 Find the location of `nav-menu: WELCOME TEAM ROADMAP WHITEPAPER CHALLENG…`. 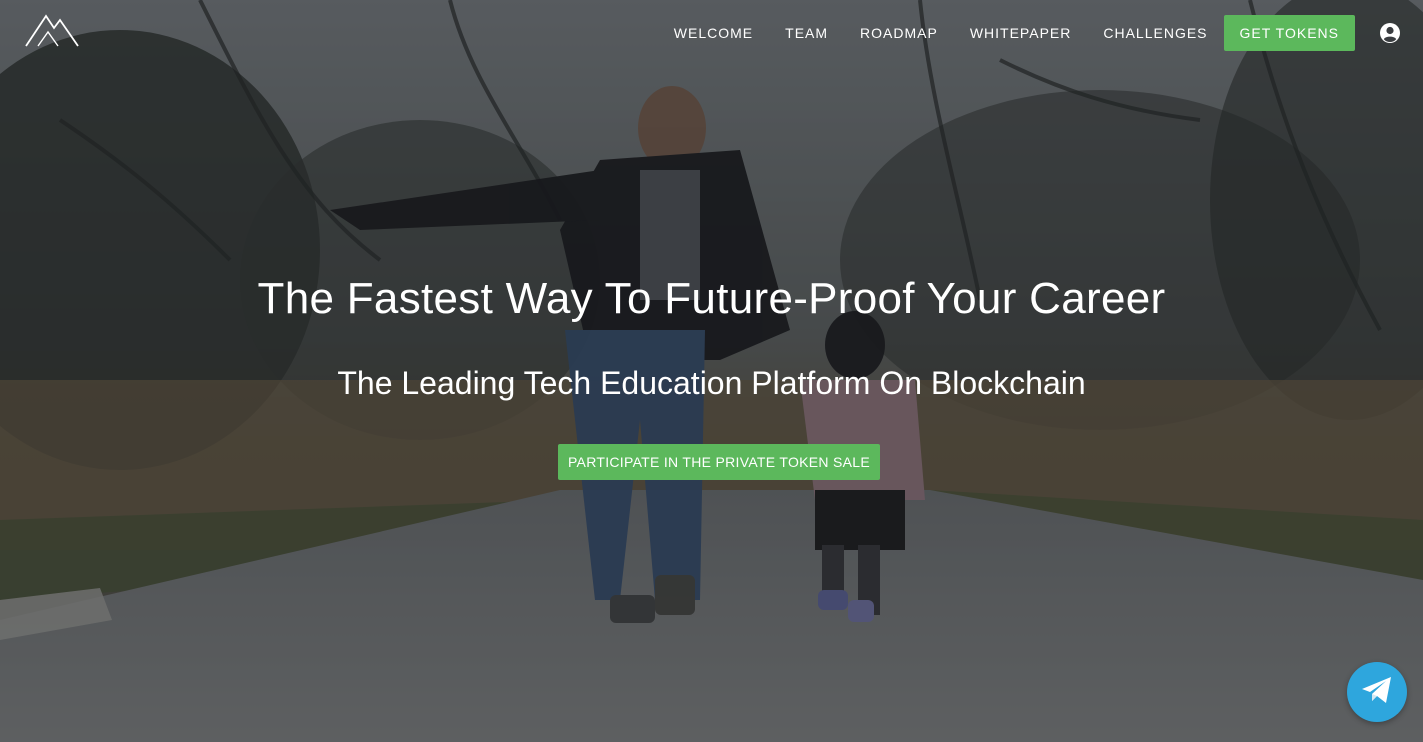

nav-menu: WELCOME TEAM ROADMAP WHITEPAPER CHALLENG… is located at coordinates (1040, 33).